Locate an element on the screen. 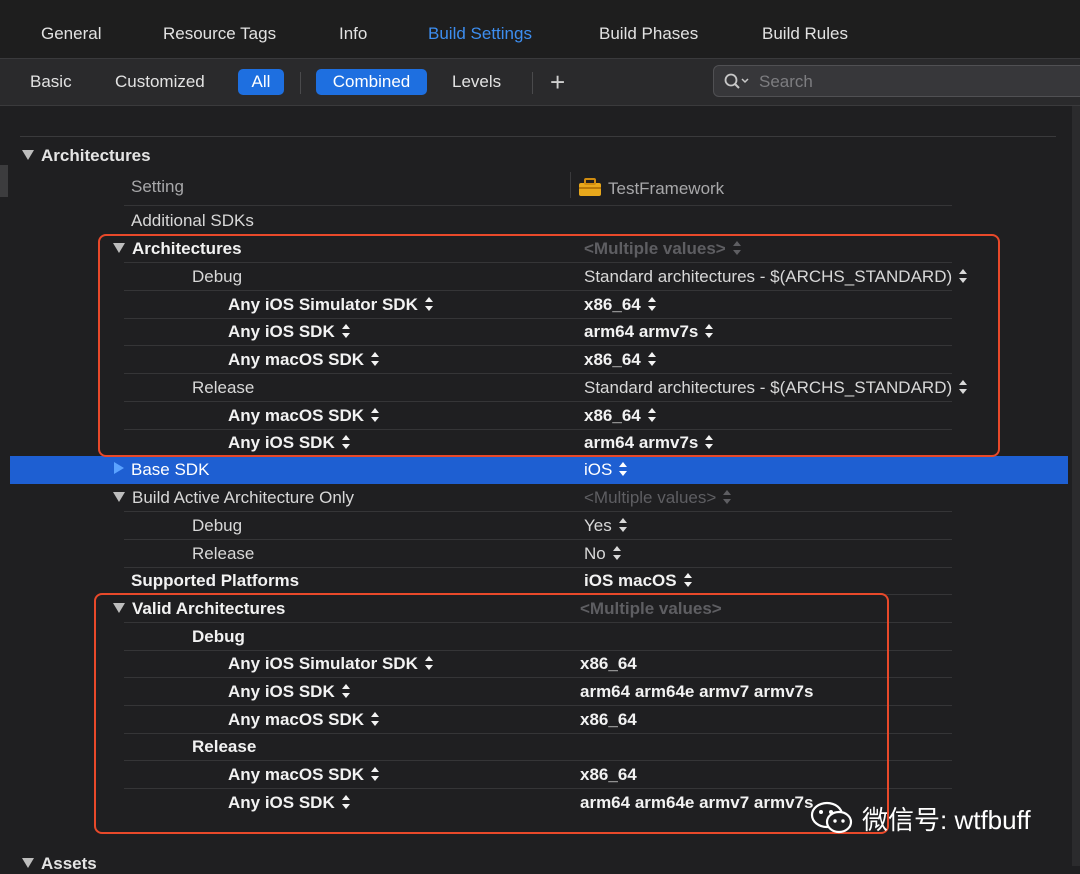 The width and height of the screenshot is (1080, 874). filter-basic: Basic is located at coordinates (51, 82).